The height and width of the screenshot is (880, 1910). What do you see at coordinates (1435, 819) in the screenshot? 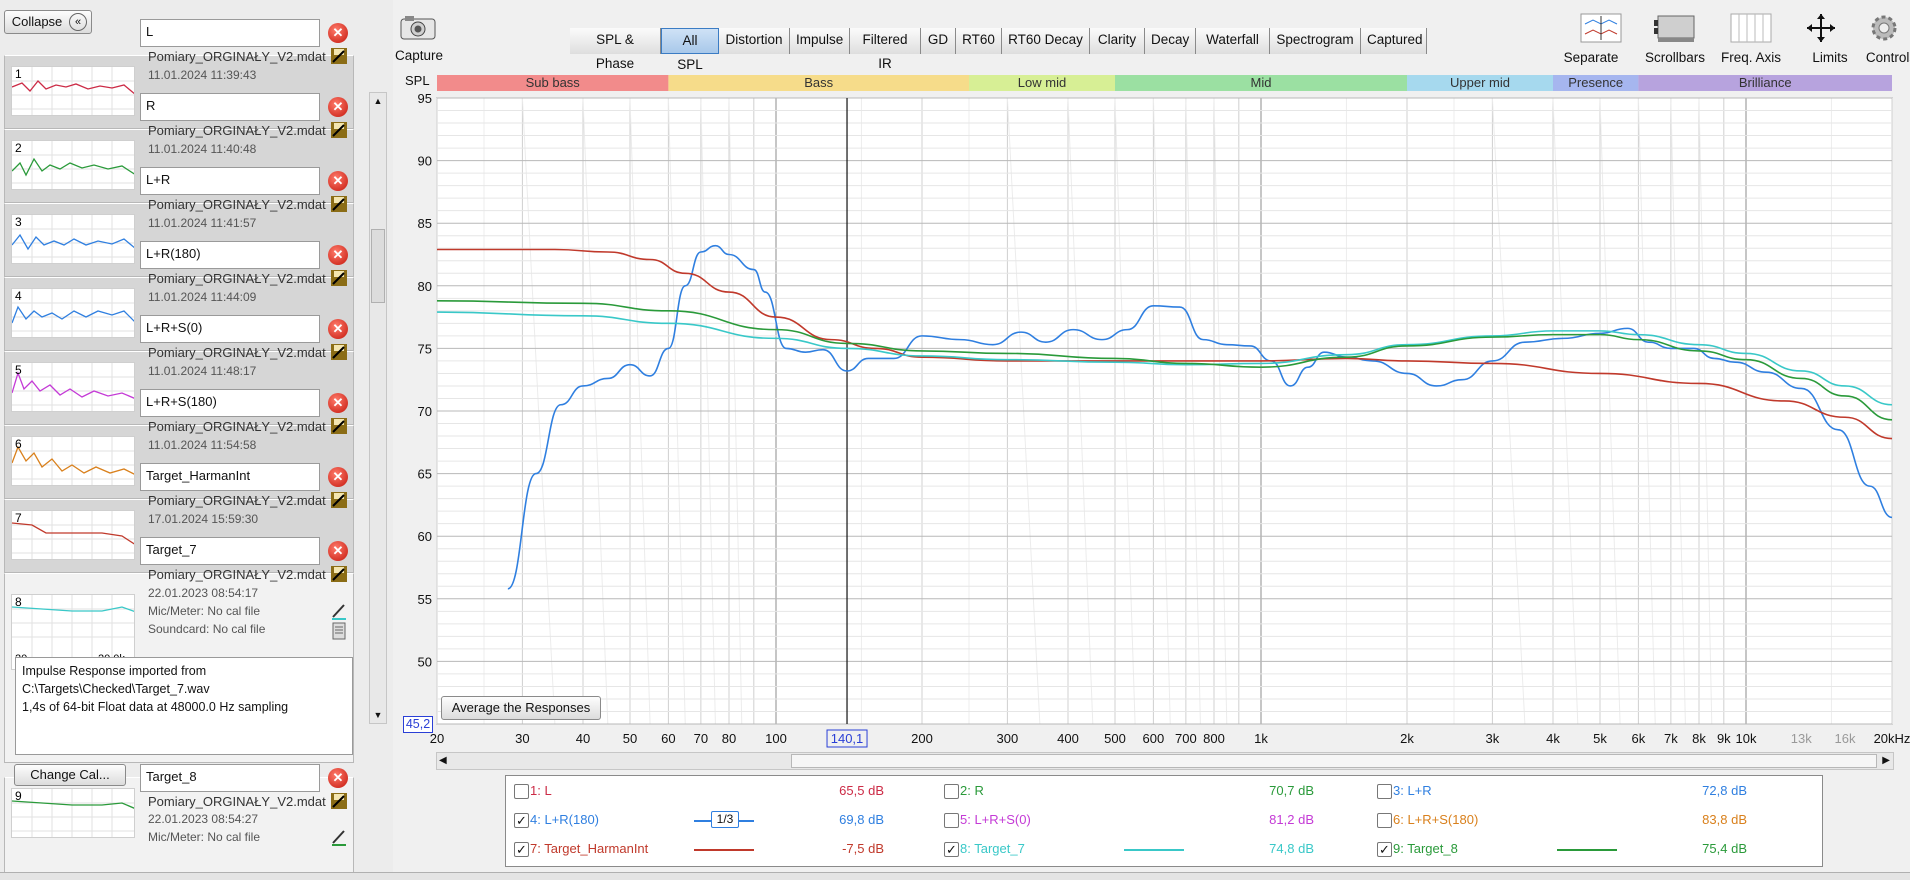
I see `legend-label: 6: L+R+S(180)` at bounding box center [1435, 819].